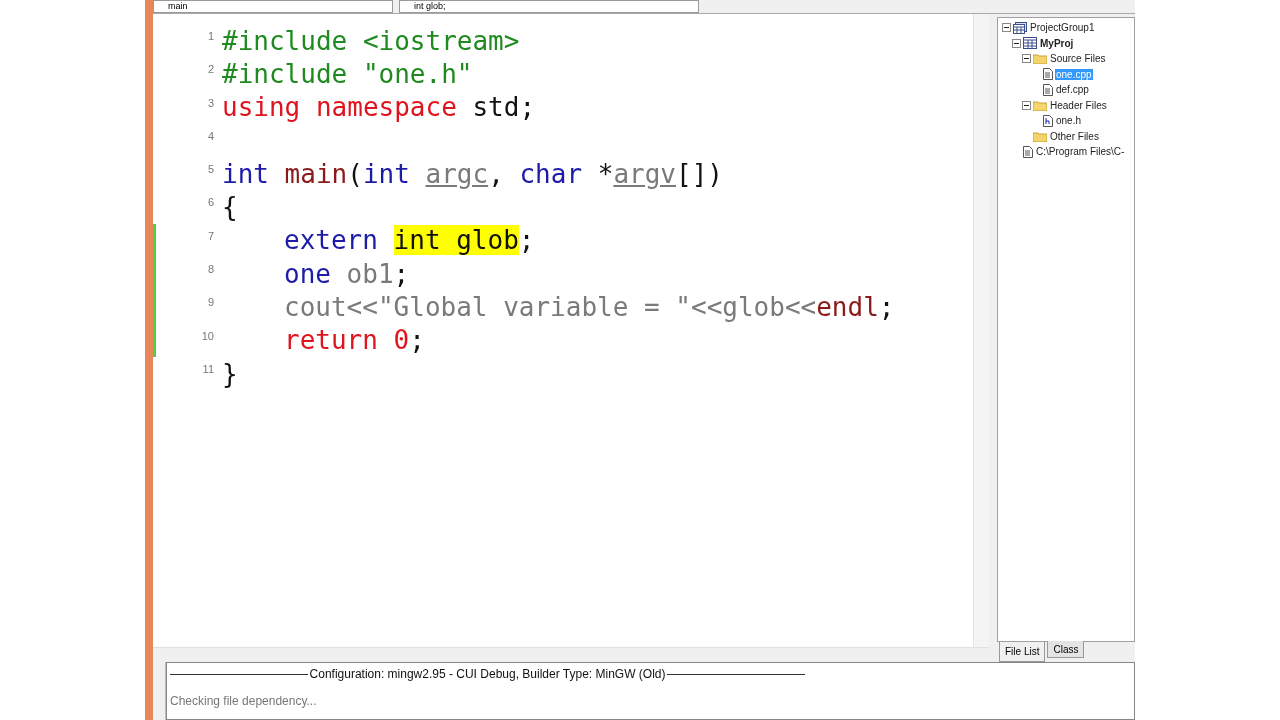 Image resolution: width=1280 pixels, height=720 pixels. Describe the element at coordinates (210, 102) in the screenshot. I see `line-number: 3` at that location.